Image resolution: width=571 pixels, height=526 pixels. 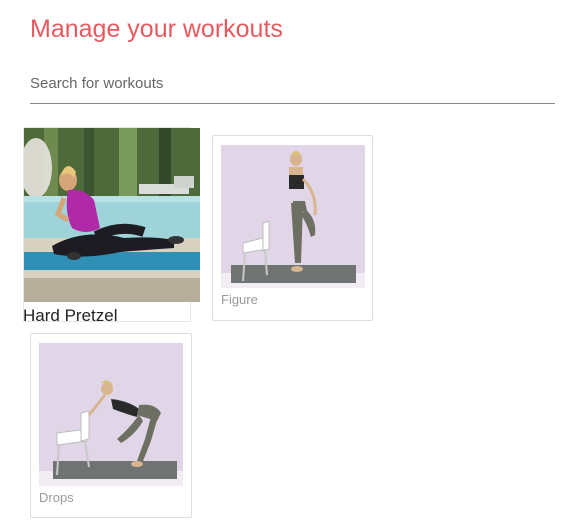 What do you see at coordinates (56, 497) in the screenshot?
I see `workout-label: Drops` at bounding box center [56, 497].